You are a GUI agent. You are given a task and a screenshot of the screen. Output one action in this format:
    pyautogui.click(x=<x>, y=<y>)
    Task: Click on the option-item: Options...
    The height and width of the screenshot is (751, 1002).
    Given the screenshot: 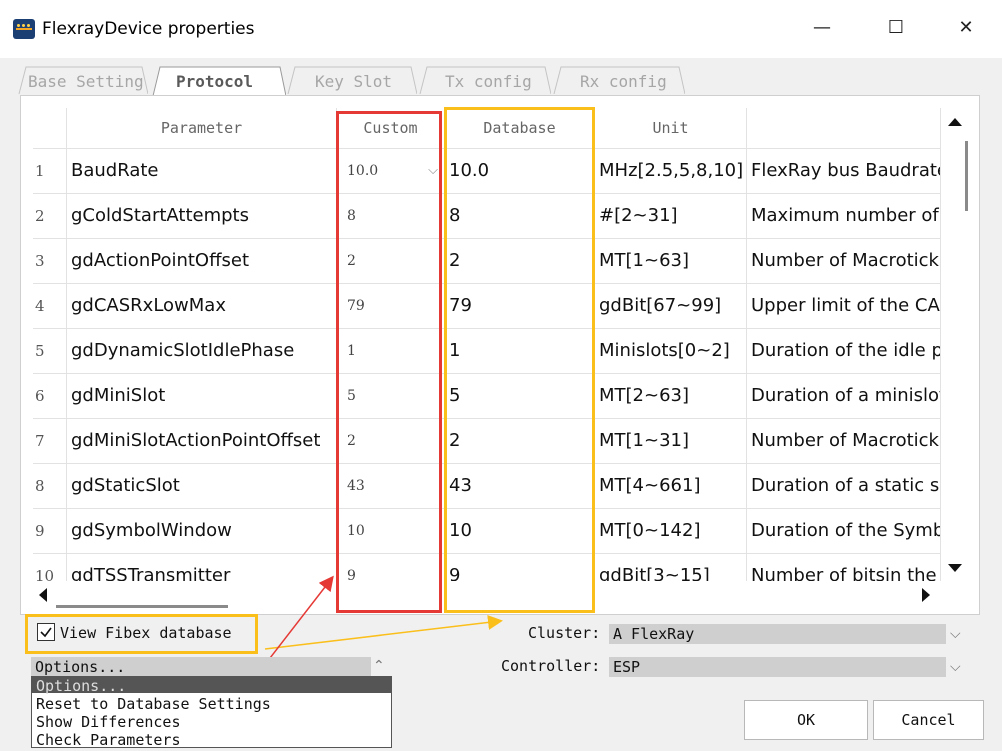 What is the action you would take?
    pyautogui.click(x=81, y=686)
    